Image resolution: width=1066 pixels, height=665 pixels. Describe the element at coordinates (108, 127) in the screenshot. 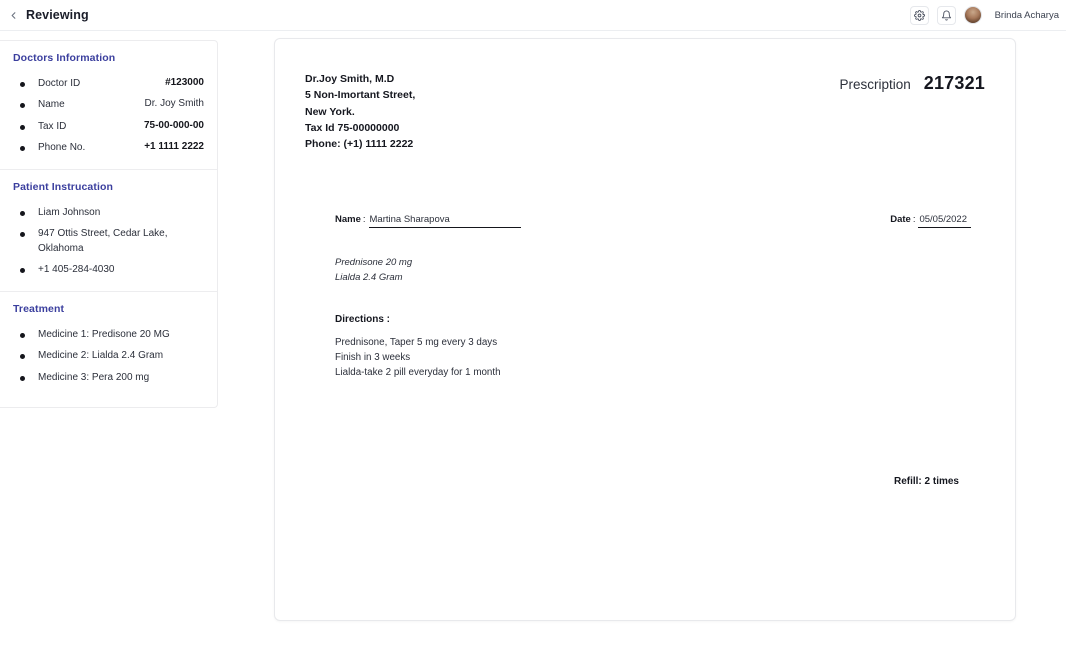

I see `list-item: Tax ID 75-00-000-00` at that location.